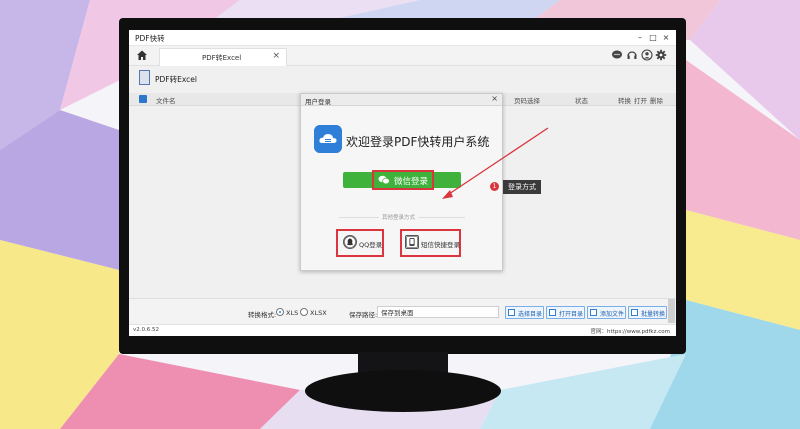 The image size is (800, 429). What do you see at coordinates (304, 312) in the screenshot?
I see `format-radio-xlsx` at bounding box center [304, 312].